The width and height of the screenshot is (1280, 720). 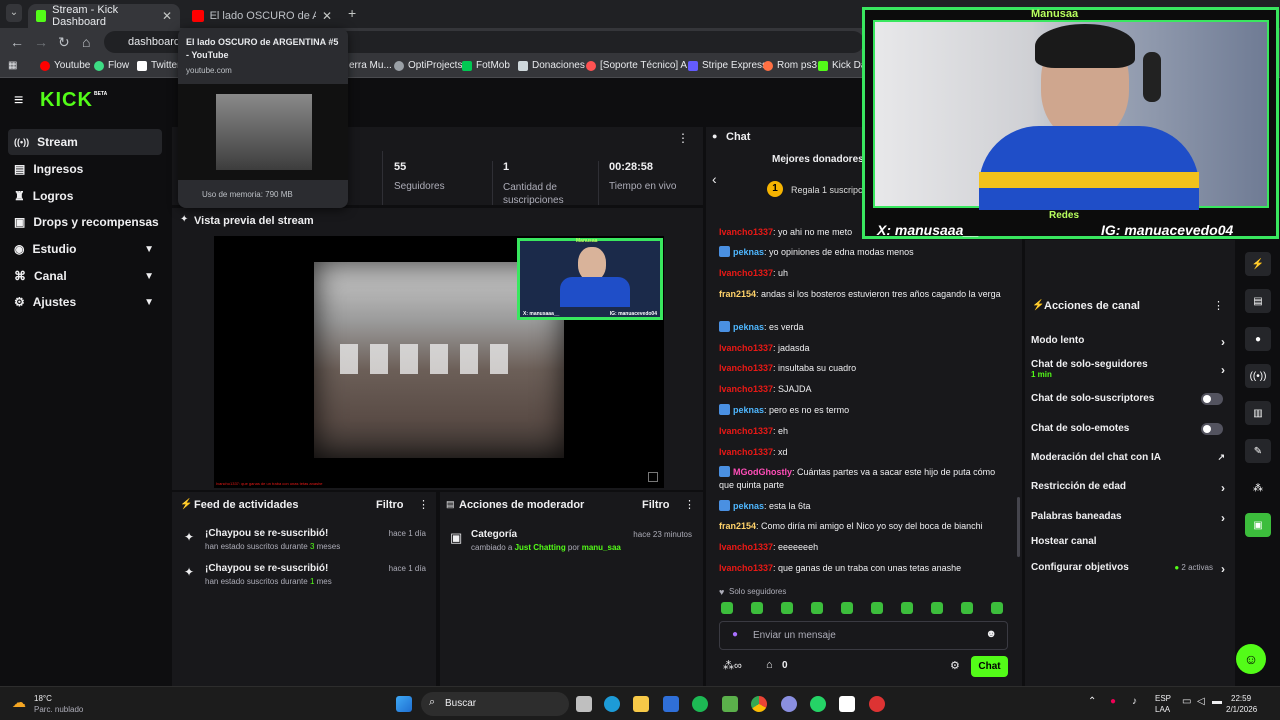 What do you see at coordinates (495, 704) in the screenshot?
I see `taskbar-search: ⌕ Buscar` at bounding box center [495, 704].